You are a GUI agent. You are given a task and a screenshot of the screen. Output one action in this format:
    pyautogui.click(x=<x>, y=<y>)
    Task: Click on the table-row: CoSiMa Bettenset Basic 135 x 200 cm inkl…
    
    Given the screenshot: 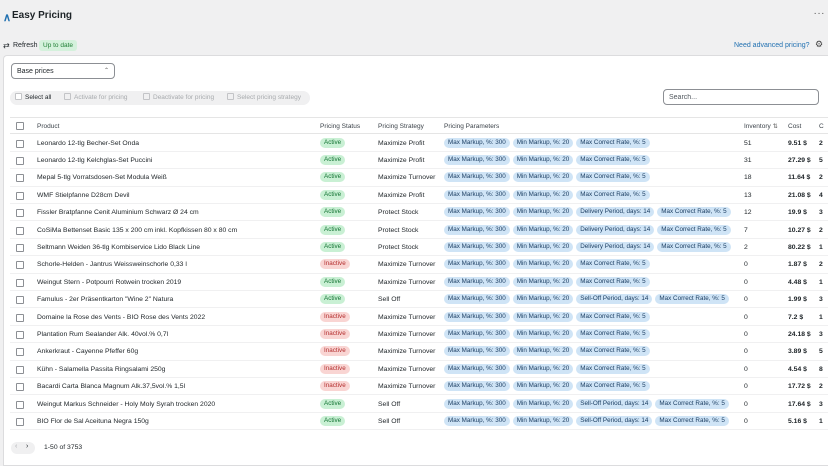 What is the action you would take?
    pyautogui.click(x=419, y=230)
    